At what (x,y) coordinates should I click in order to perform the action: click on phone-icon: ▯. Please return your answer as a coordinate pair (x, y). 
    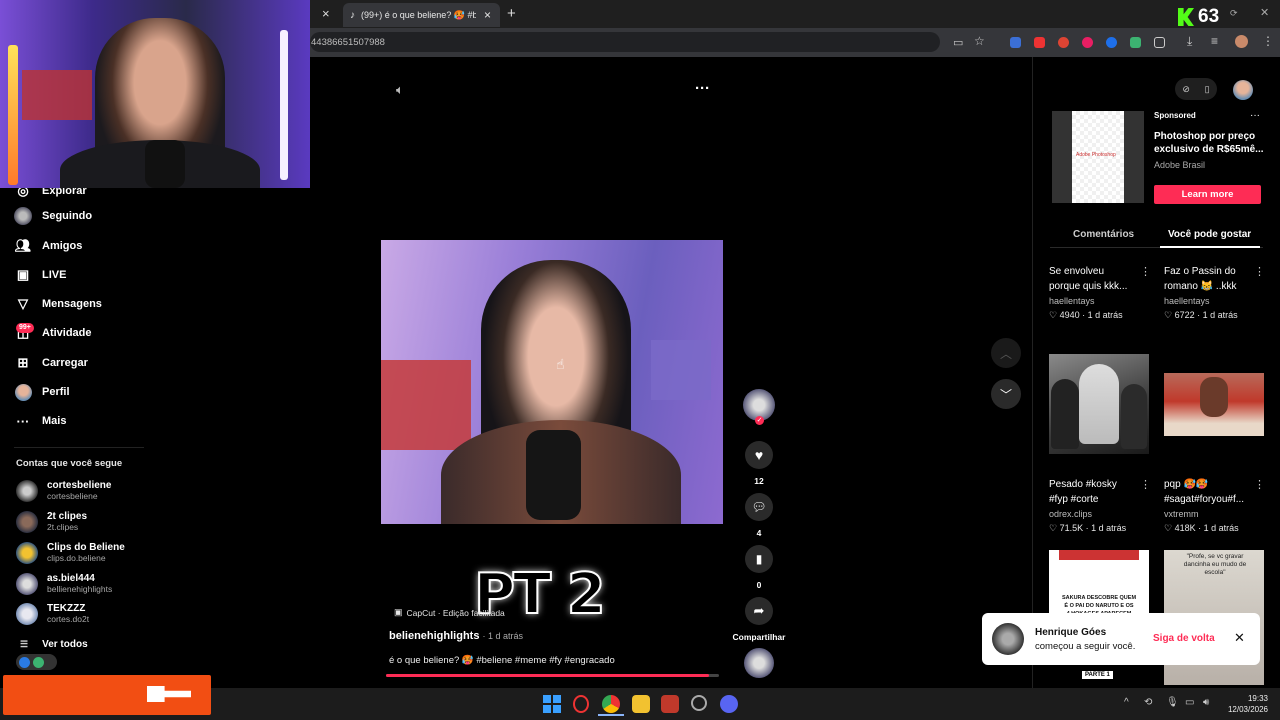
    Looking at the image, I should click on (1207, 88).